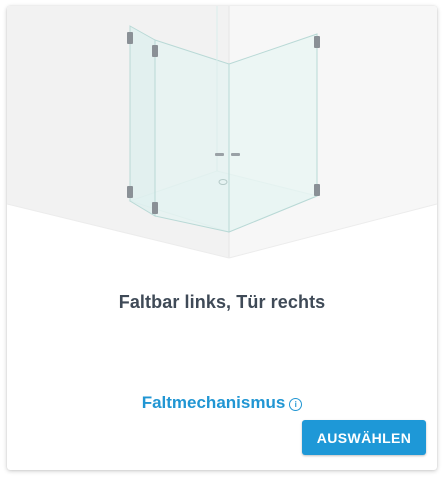 Image resolution: width=446 pixels, height=483 pixels. What do you see at coordinates (296, 404) in the screenshot?
I see `info-circle-icon: i` at bounding box center [296, 404].